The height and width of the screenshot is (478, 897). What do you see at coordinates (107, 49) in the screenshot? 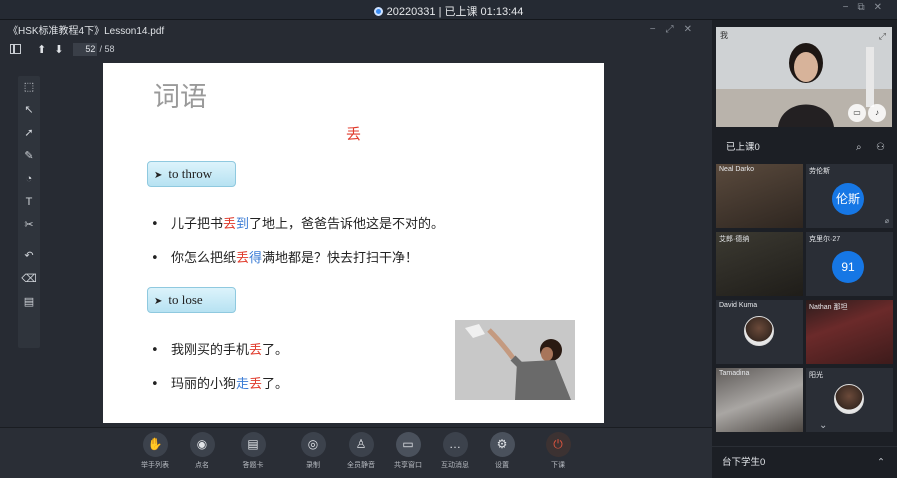
I see `page-total: / 58` at bounding box center [107, 49].